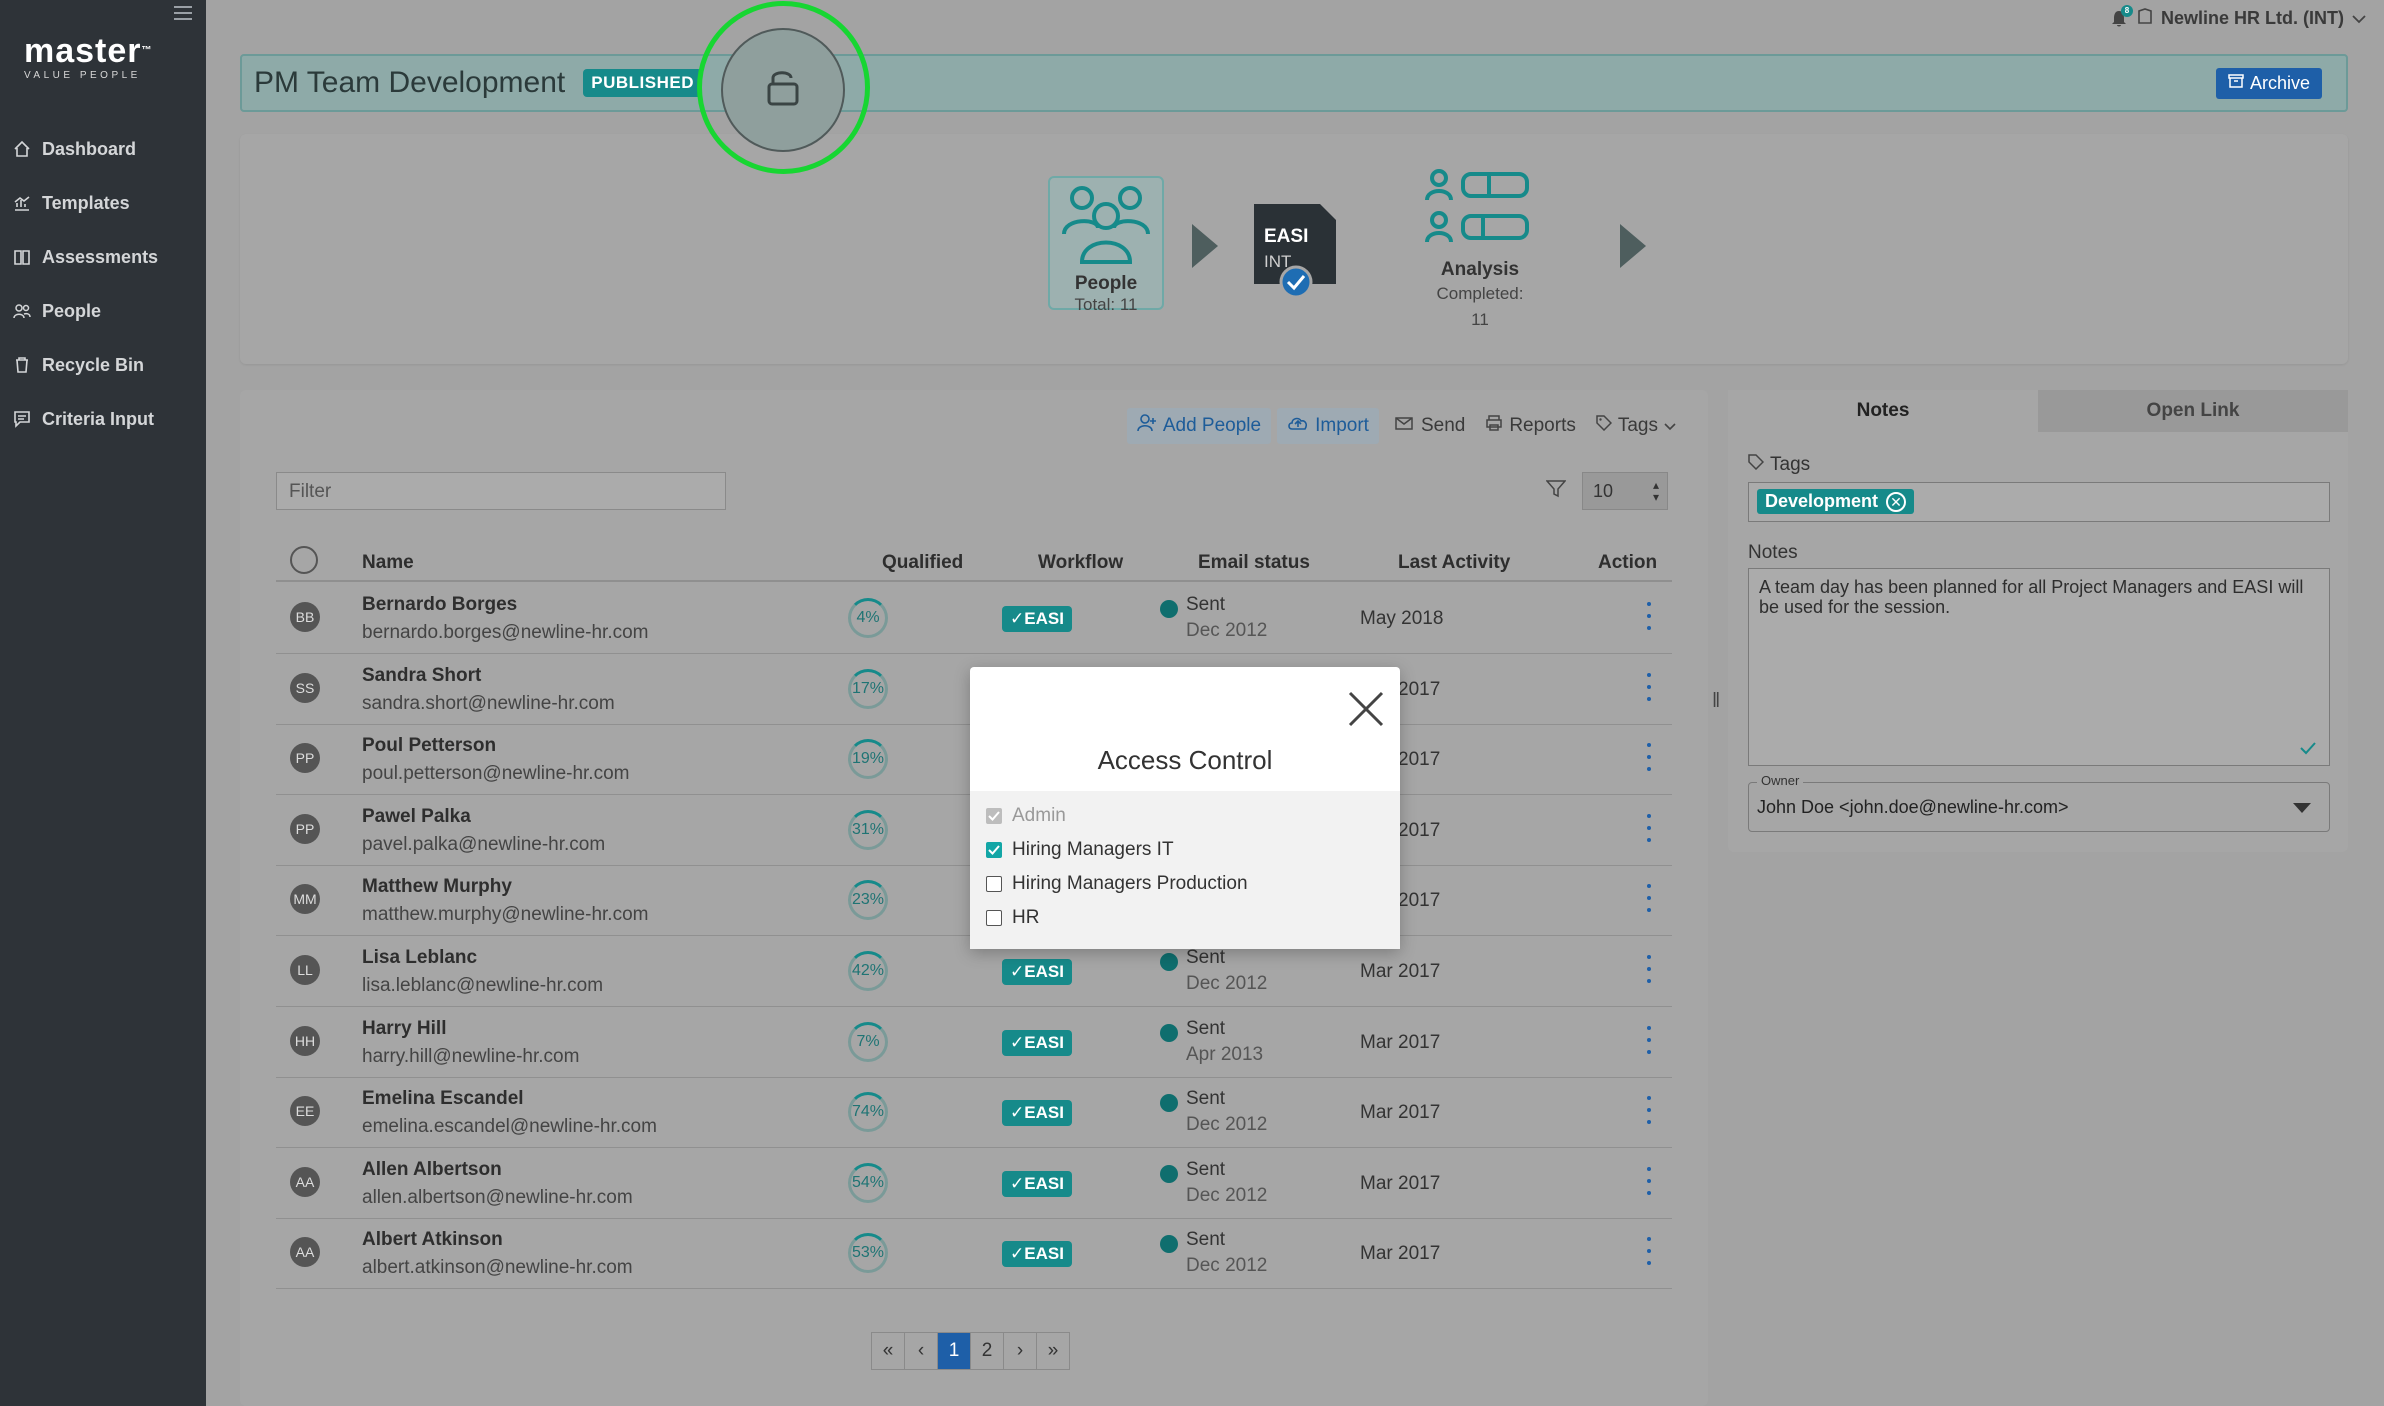 The width and height of the screenshot is (2384, 1406). I want to click on close-icon, so click(1366, 709).